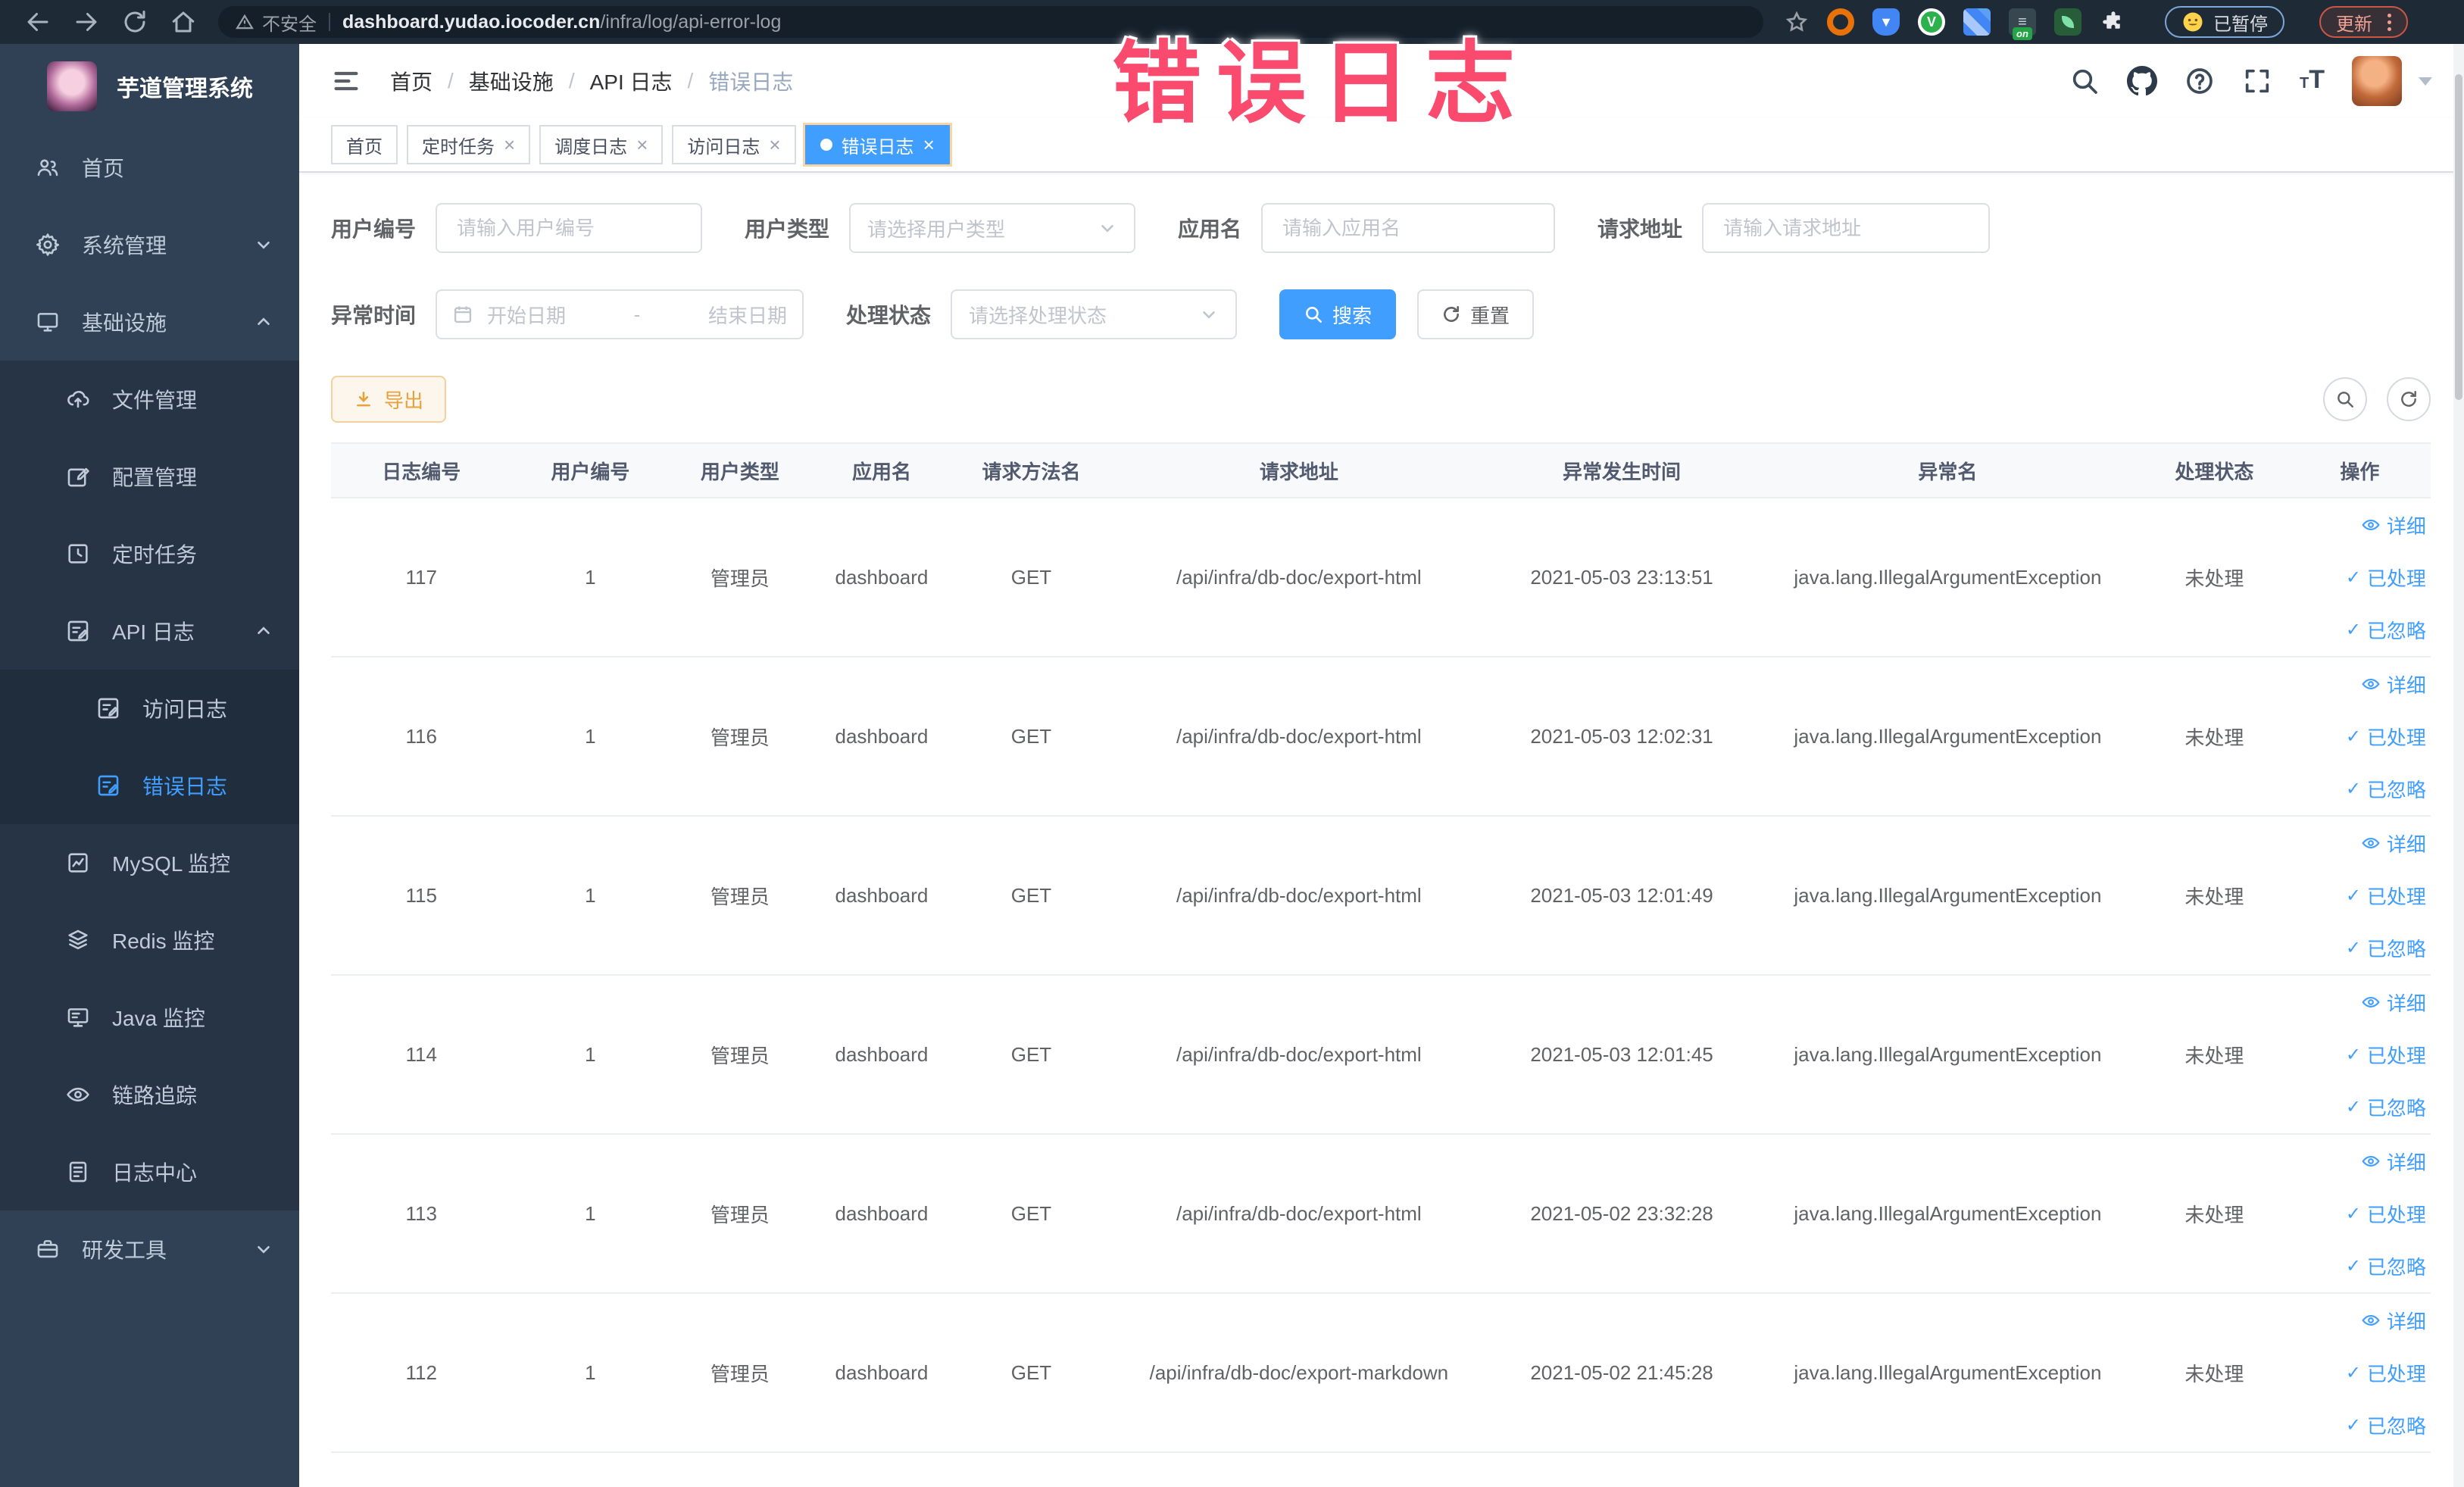  What do you see at coordinates (411, 81) in the screenshot?
I see `breadcrumb-item: 首页` at bounding box center [411, 81].